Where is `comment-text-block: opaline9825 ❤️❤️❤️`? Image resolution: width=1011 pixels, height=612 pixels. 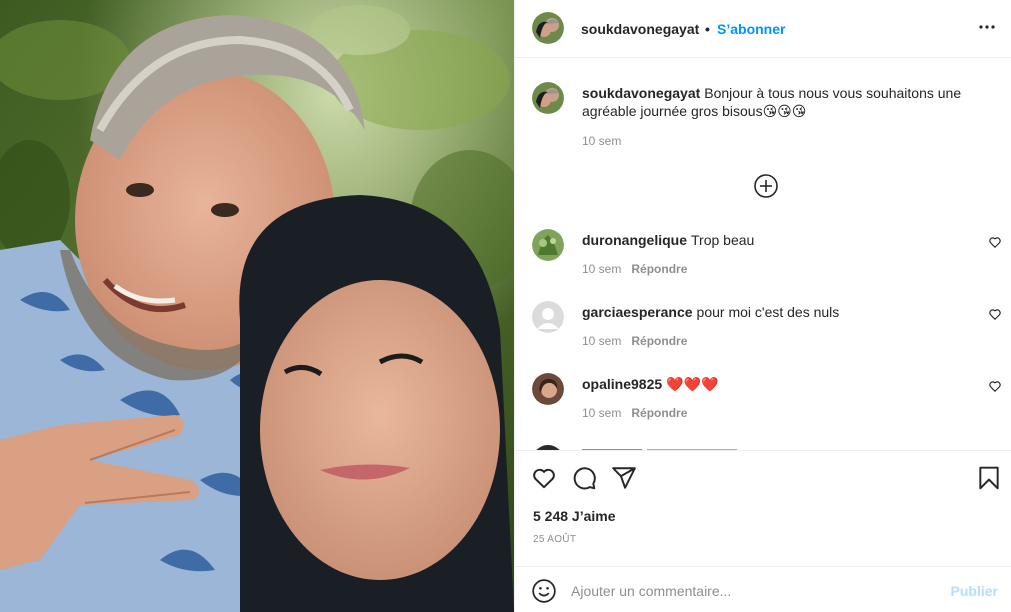 comment-text-block: opaline9825 ❤️❤️❤️ is located at coordinates (777, 384).